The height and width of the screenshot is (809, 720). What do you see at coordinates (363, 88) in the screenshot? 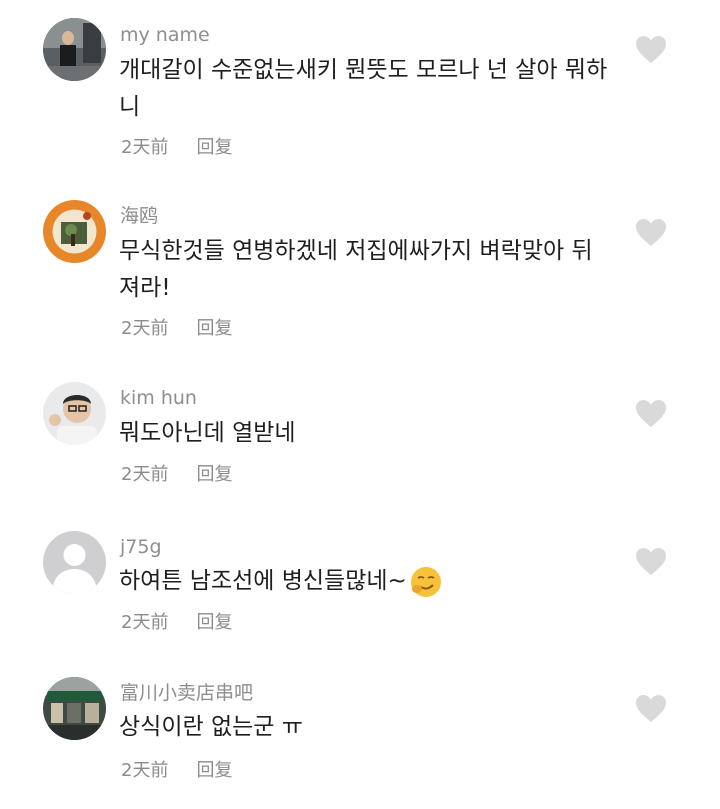
I see `comment-text: 개대갈이 수준없는새키 뭔뜻도 모르나 넌 살아 뭐하니` at bounding box center [363, 88].